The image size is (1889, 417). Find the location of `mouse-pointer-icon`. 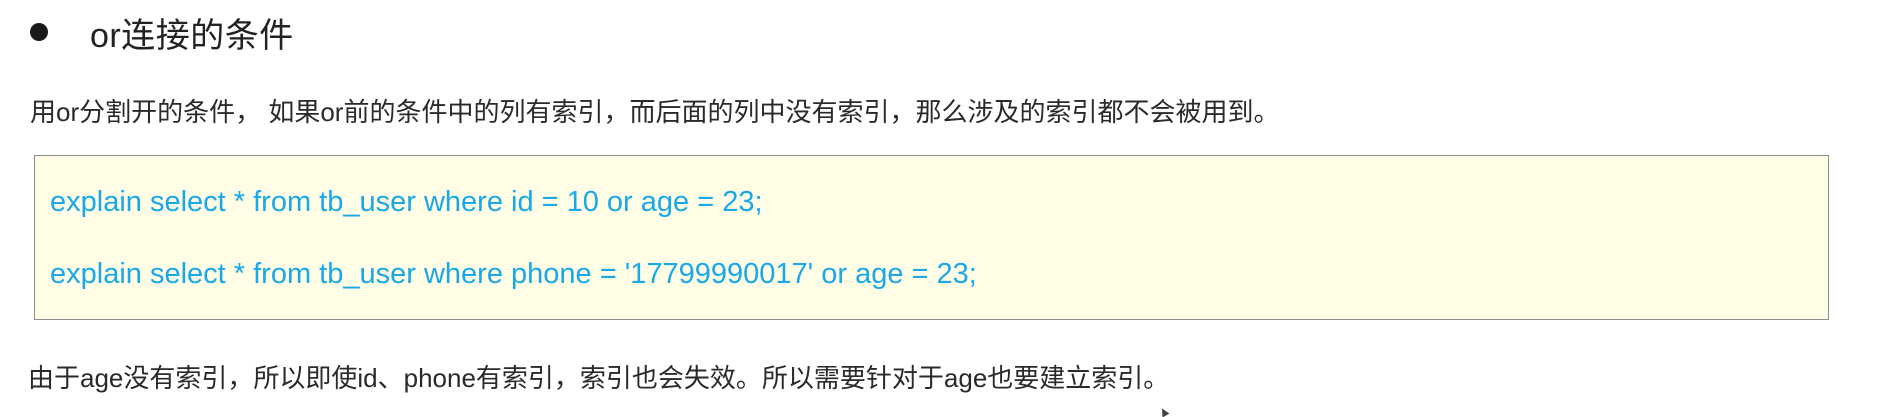

mouse-pointer-icon is located at coordinates (1164, 411).